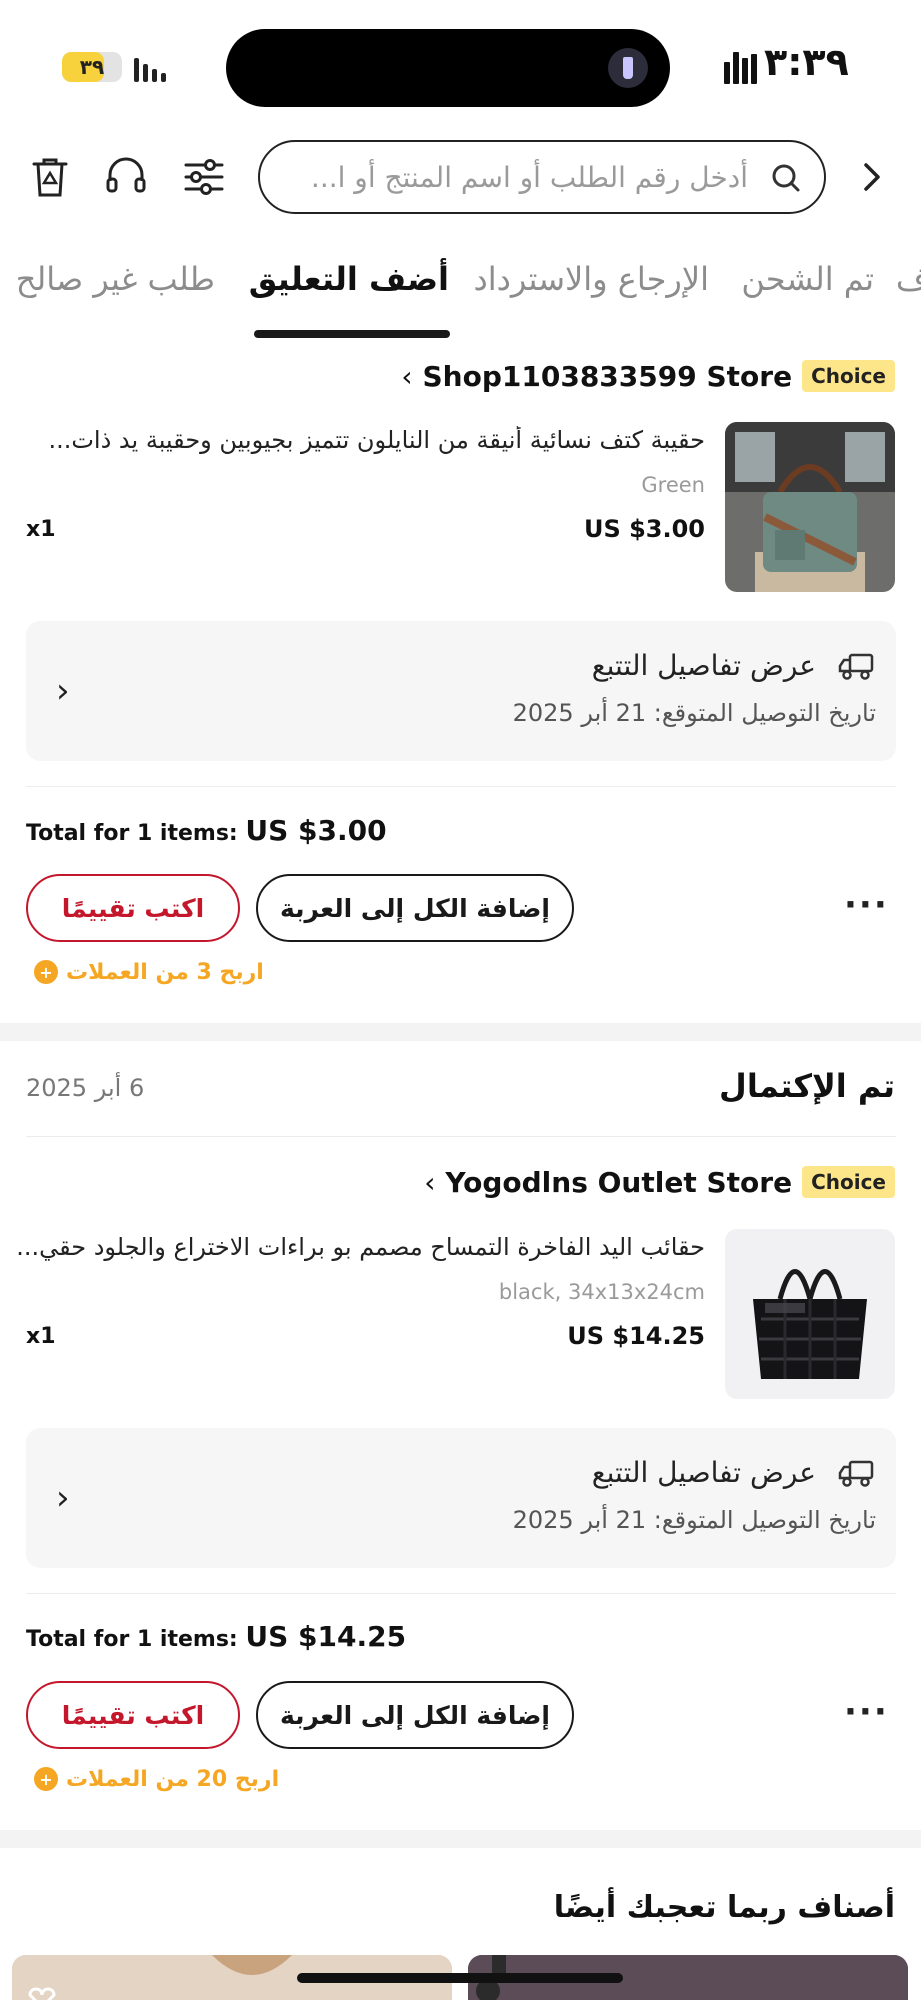  I want to click on search-icon, so click(786, 178).